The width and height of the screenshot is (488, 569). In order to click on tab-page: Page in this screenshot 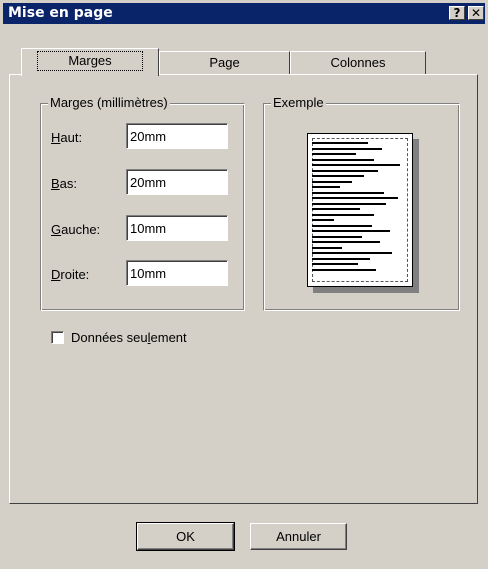, I will do `click(224, 62)`.